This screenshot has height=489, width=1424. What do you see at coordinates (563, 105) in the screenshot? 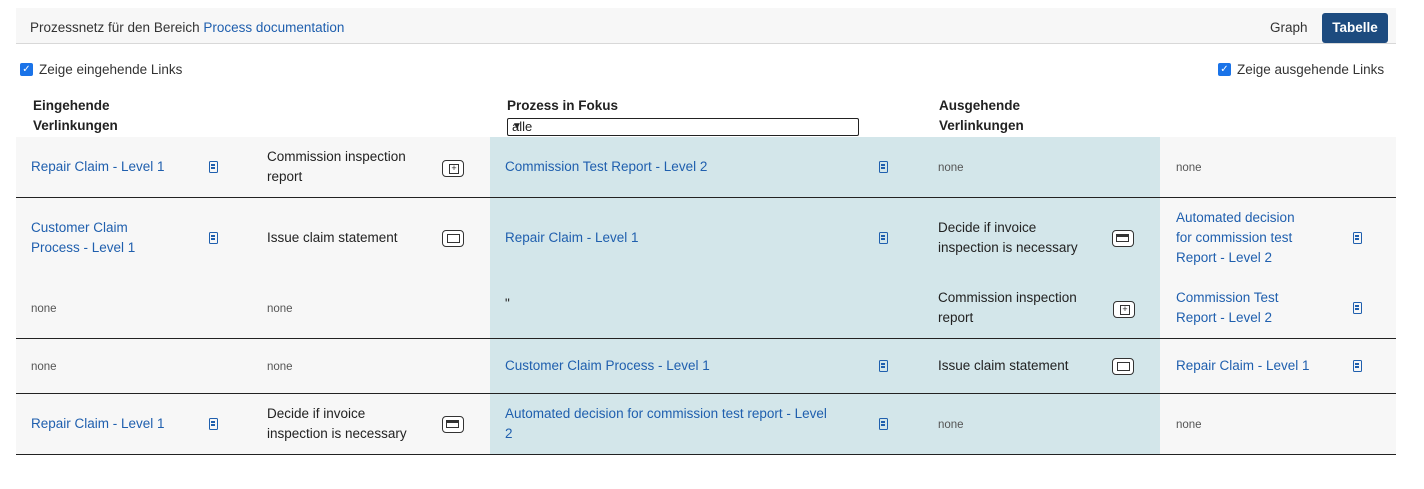
I see `focus-header: Prozess in Fokus` at bounding box center [563, 105].